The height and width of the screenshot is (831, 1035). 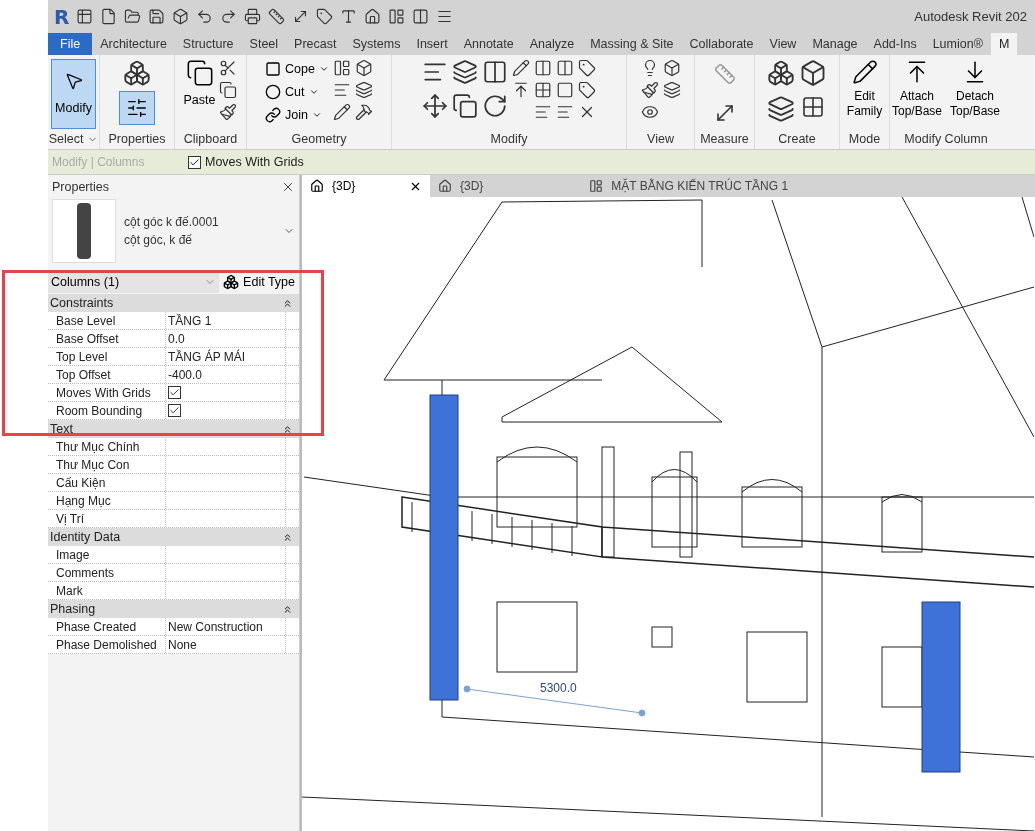 I want to click on ribbon-tab: Structure, so click(x=208, y=44).